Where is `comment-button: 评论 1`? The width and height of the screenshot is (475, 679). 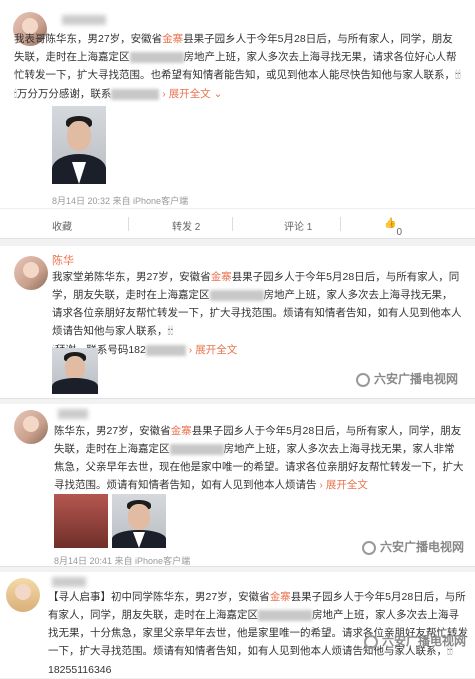 comment-button: 评论 1 is located at coordinates (298, 225).